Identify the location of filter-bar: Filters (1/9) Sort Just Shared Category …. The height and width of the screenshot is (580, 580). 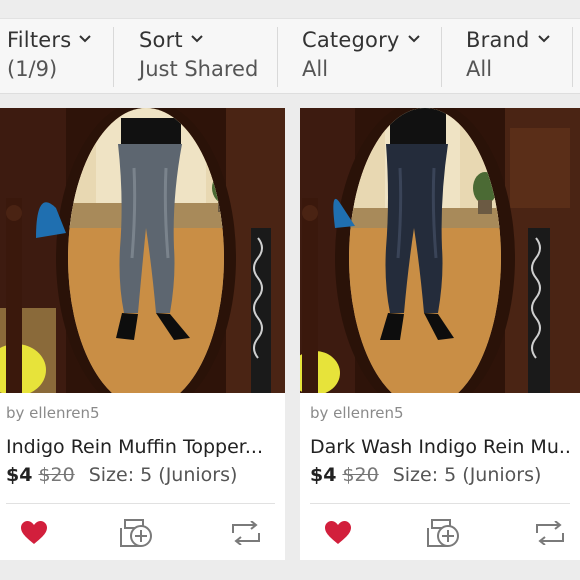
(290, 56).